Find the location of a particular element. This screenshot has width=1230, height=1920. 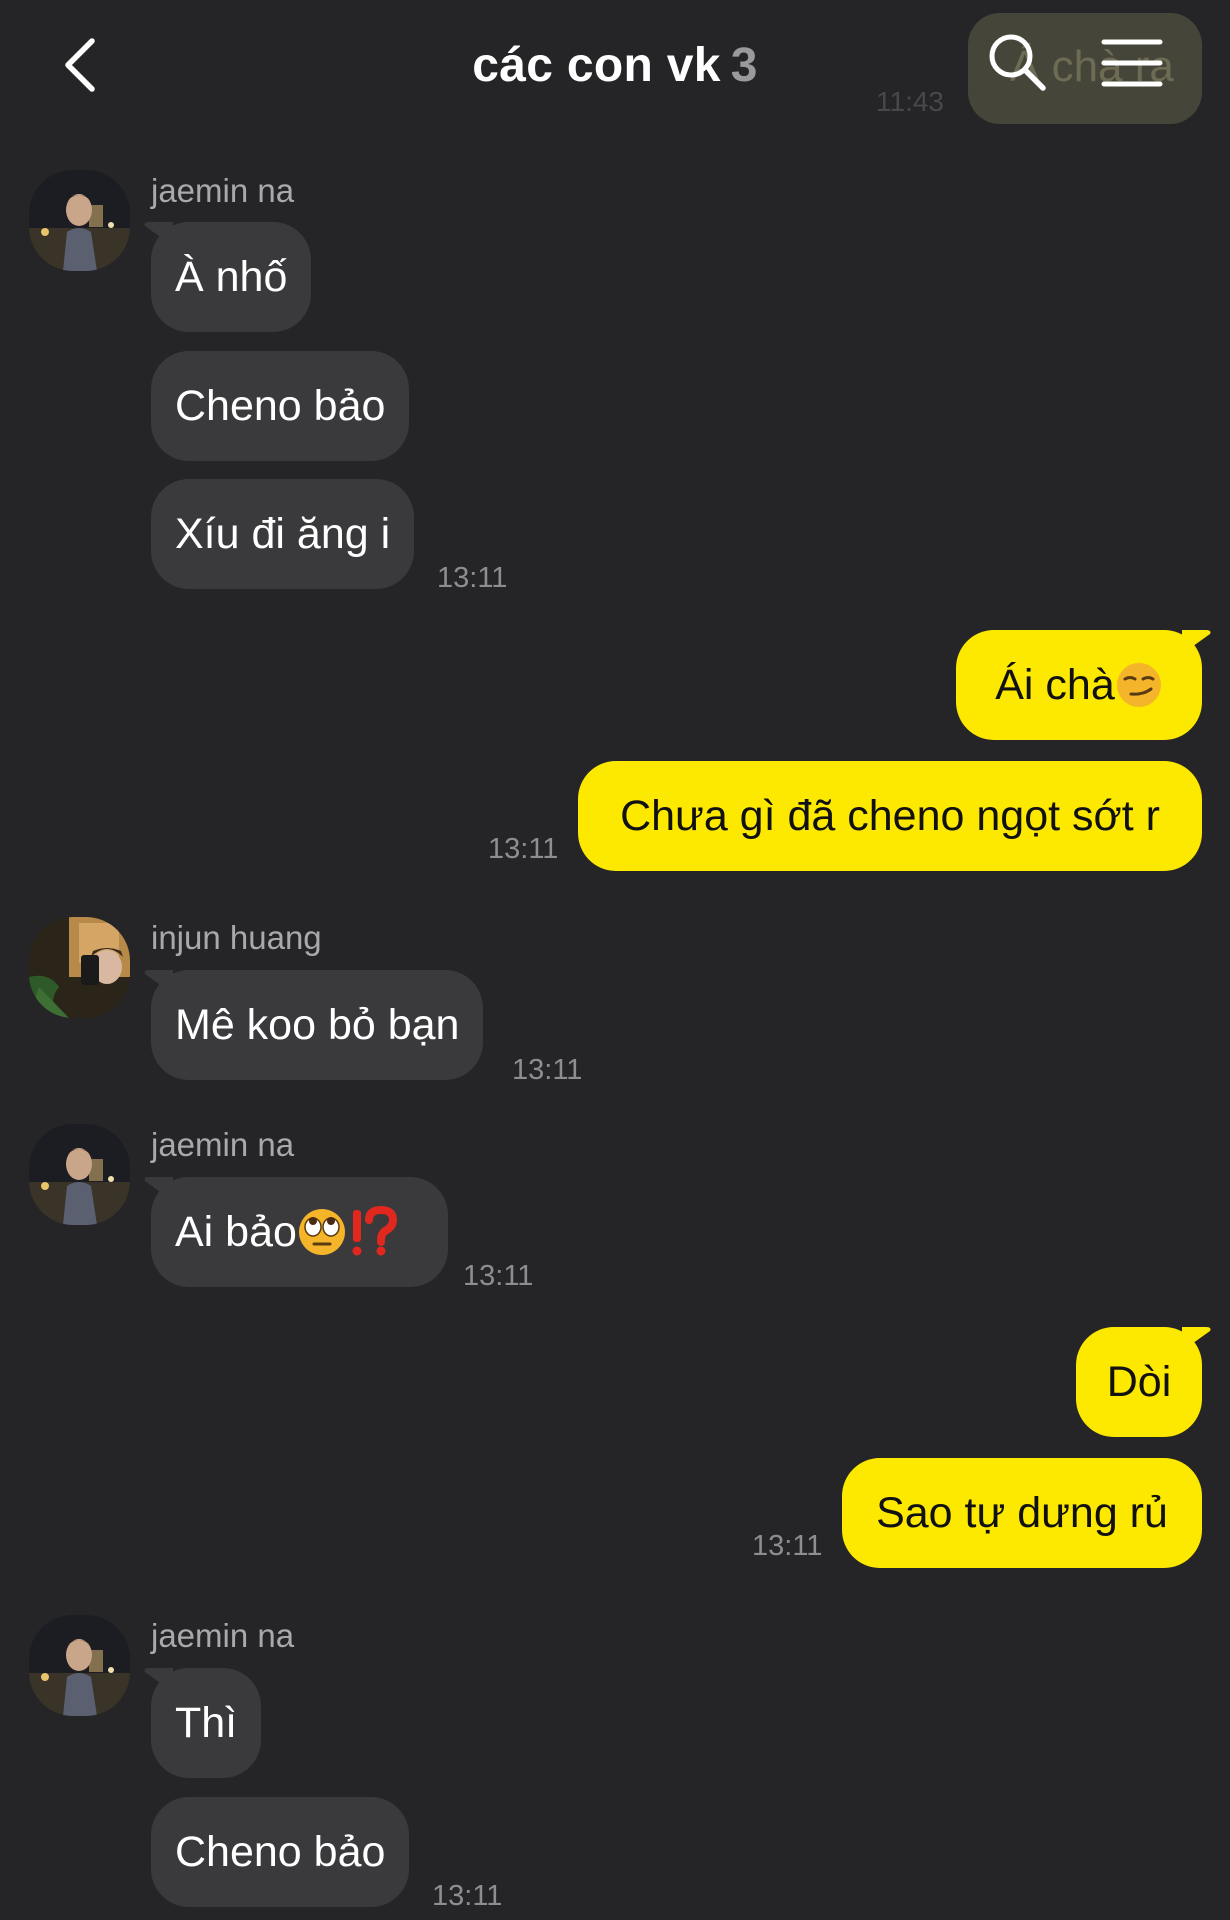

message-bubble-outgoing: Ái chà is located at coordinates (1079, 685).